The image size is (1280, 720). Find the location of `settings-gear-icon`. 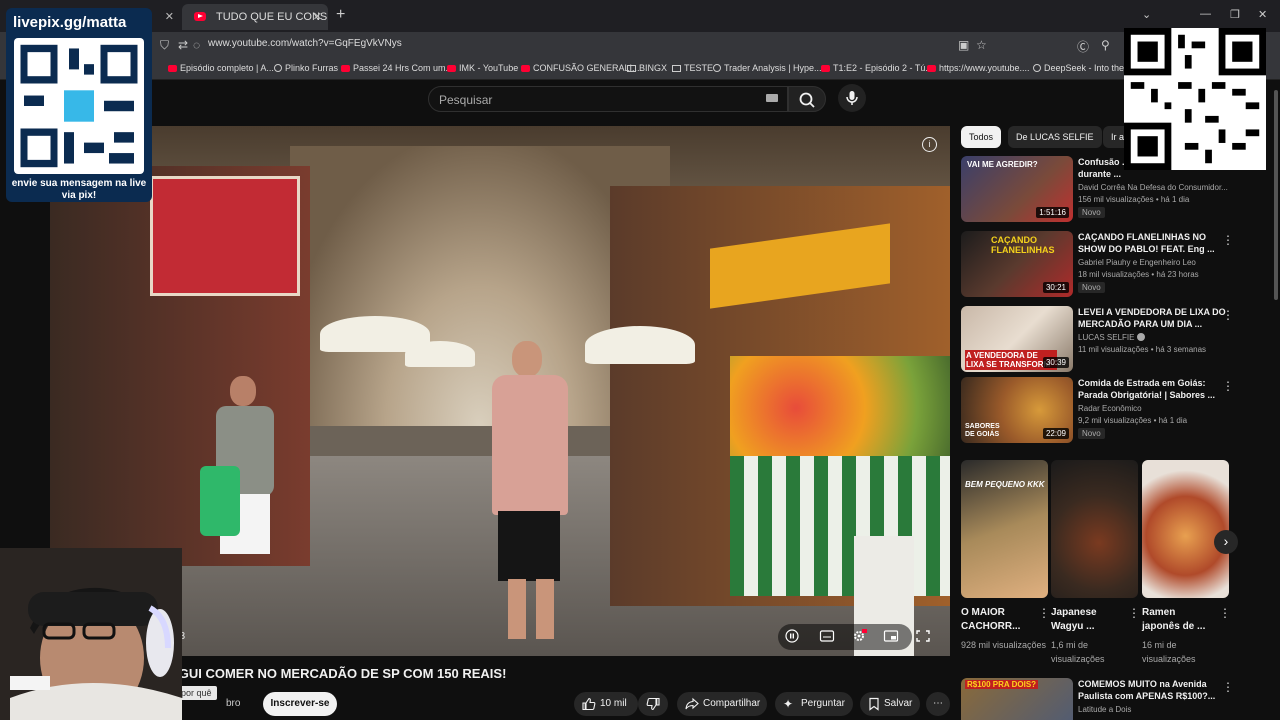

settings-gear-icon is located at coordinates (859, 636).